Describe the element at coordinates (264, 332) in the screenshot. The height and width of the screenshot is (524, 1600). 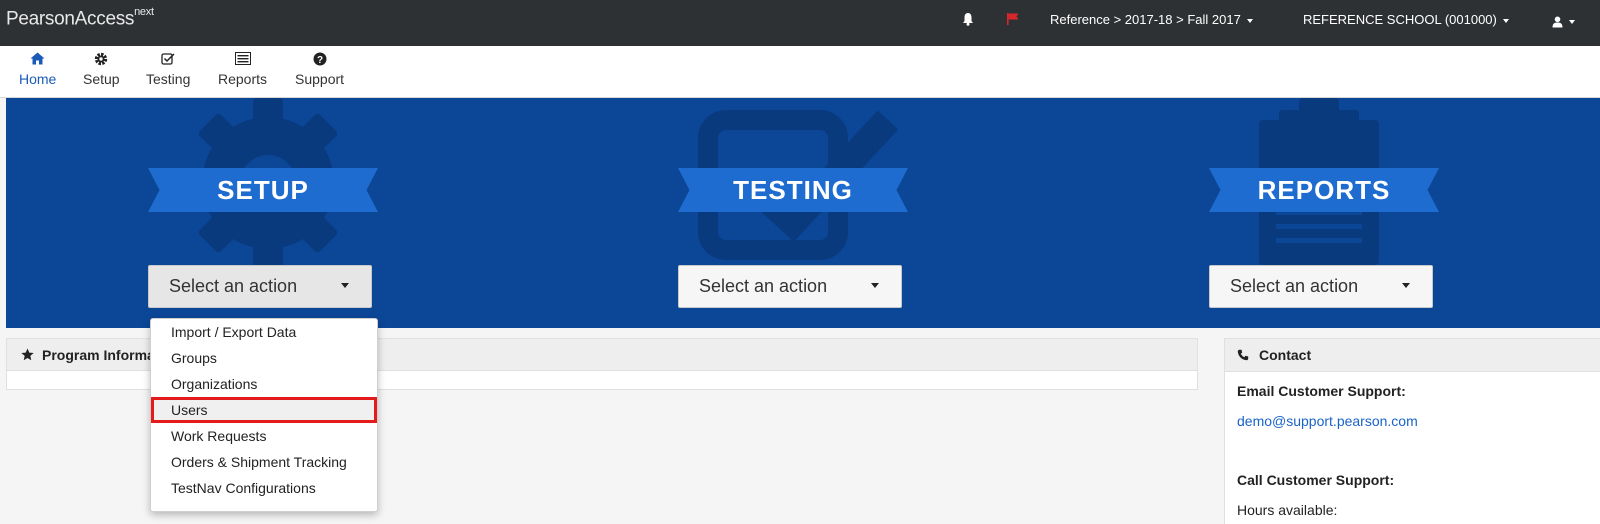
I see `menu-item-import-export-data: Import / Export Data` at that location.